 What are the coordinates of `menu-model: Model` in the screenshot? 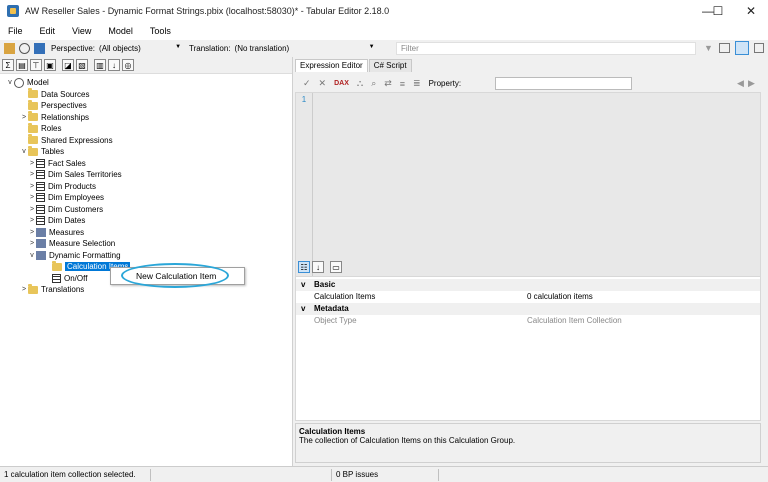 It's located at (120, 31).